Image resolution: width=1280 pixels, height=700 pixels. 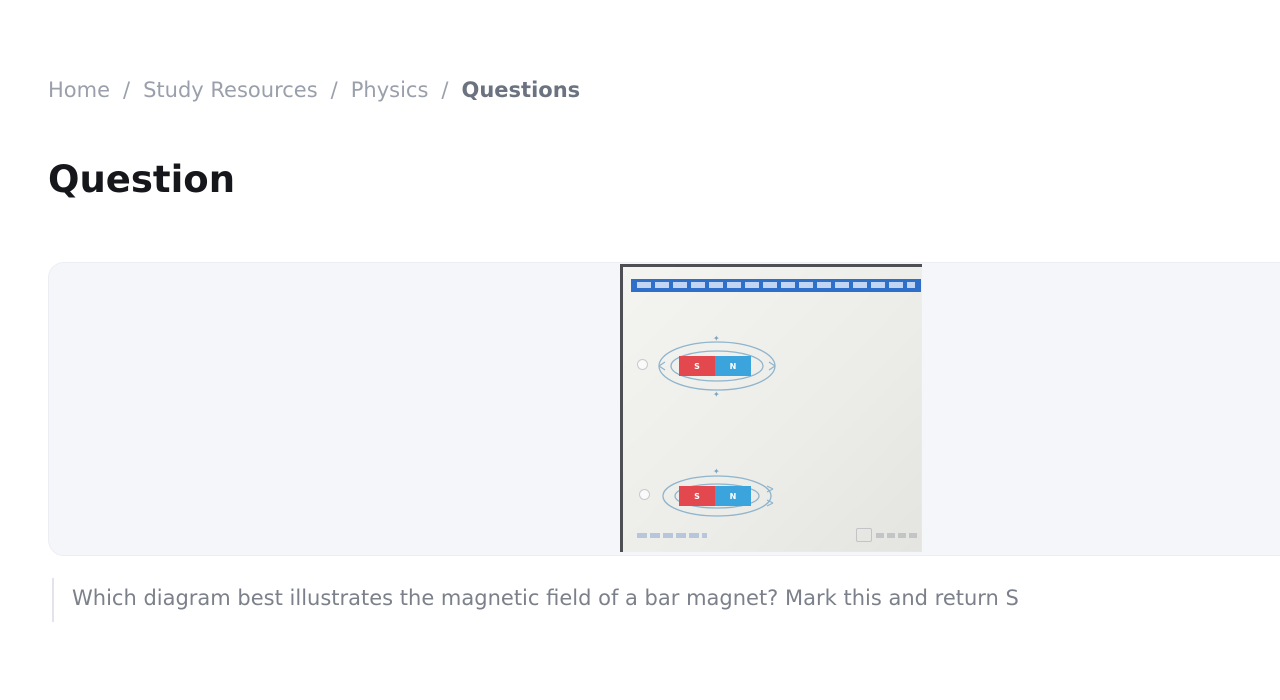 What do you see at coordinates (642, 364) in the screenshot?
I see `option-1-radio` at bounding box center [642, 364].